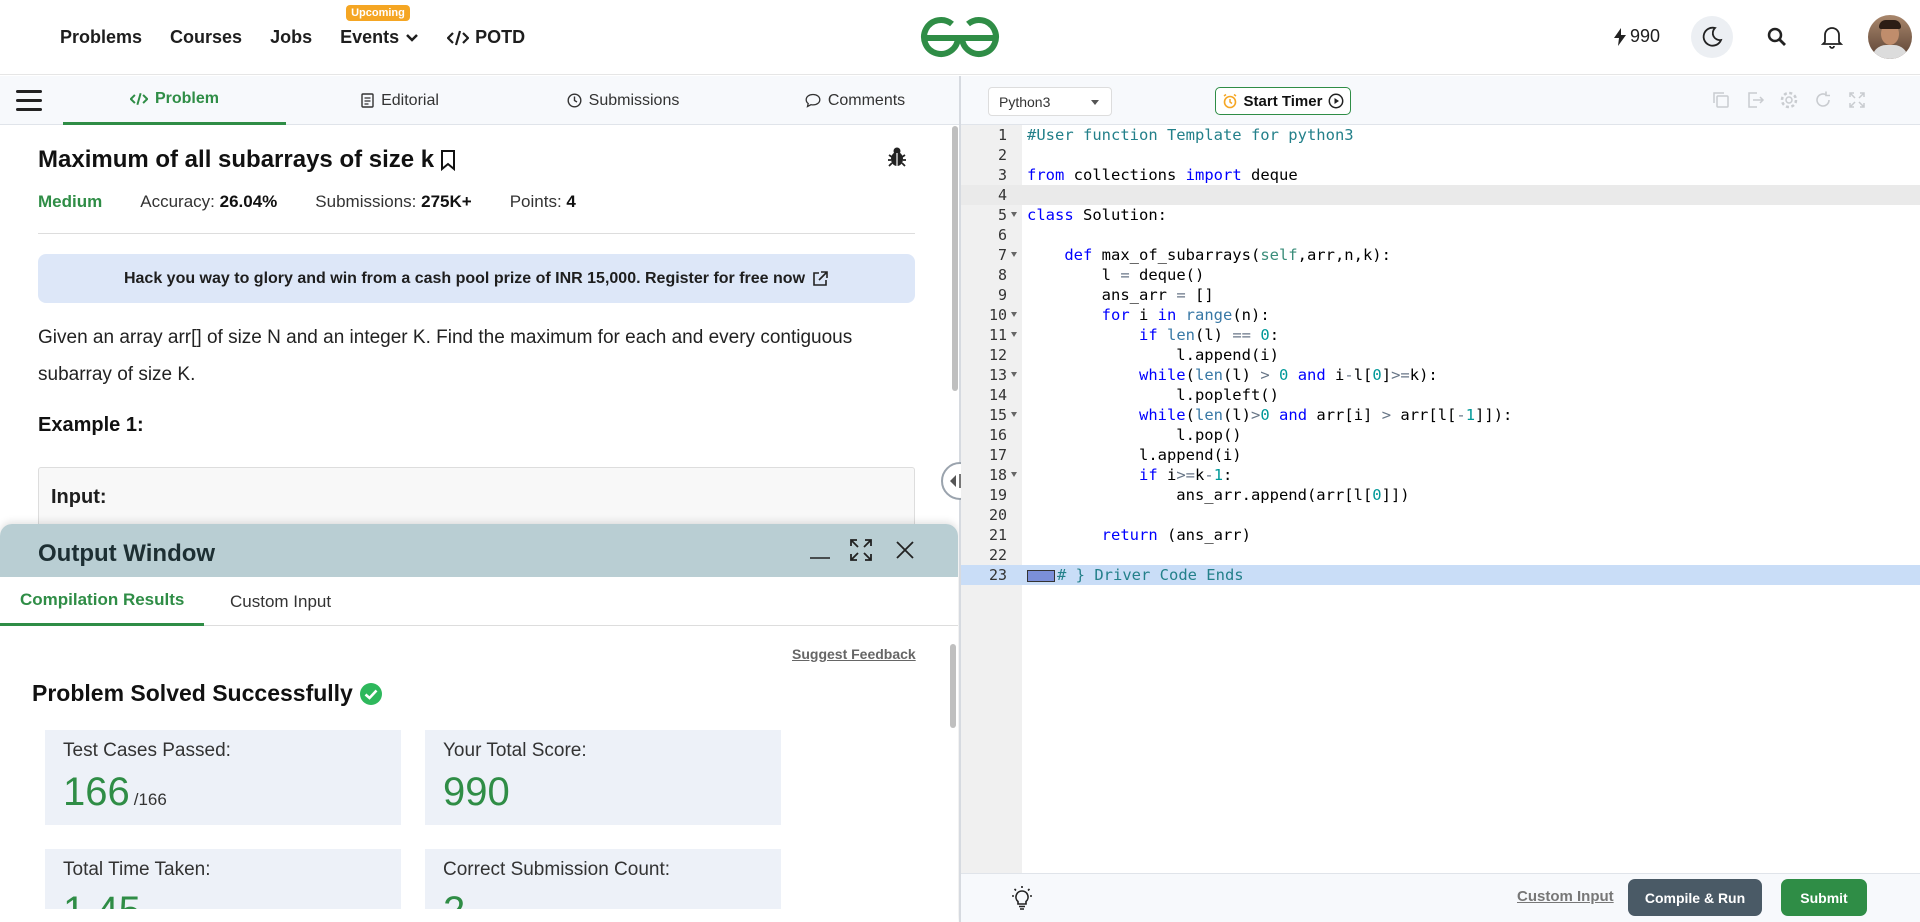 The height and width of the screenshot is (922, 1920). Describe the element at coordinates (1440, 575) in the screenshot. I see `code-line: 23 # } Driver Code Ends` at that location.